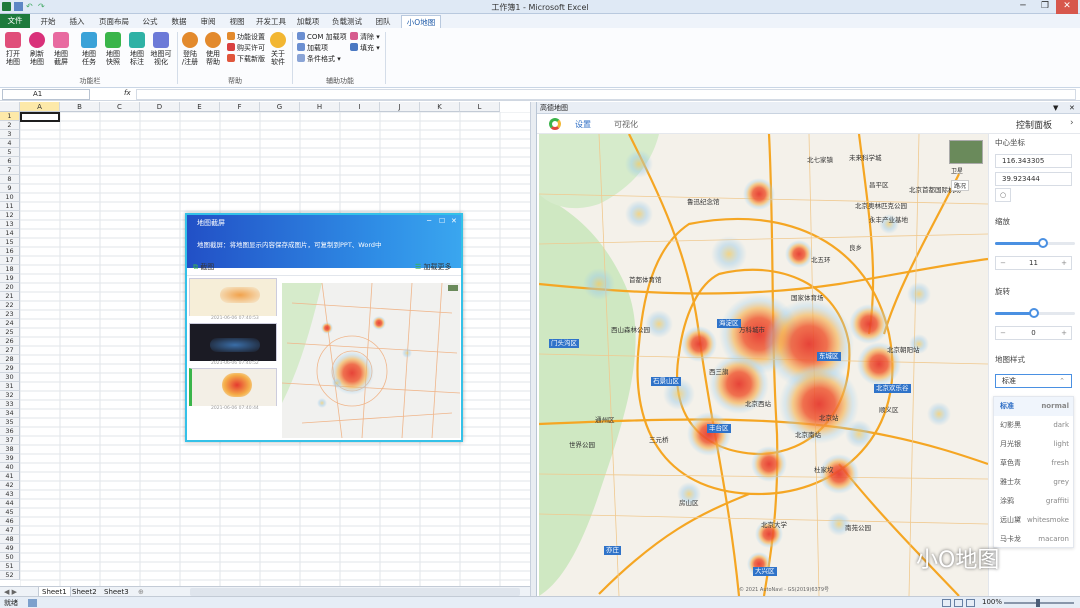 The image size is (1080, 608). What do you see at coordinates (237, 21) in the screenshot?
I see `tab-view: 视图` at bounding box center [237, 21].